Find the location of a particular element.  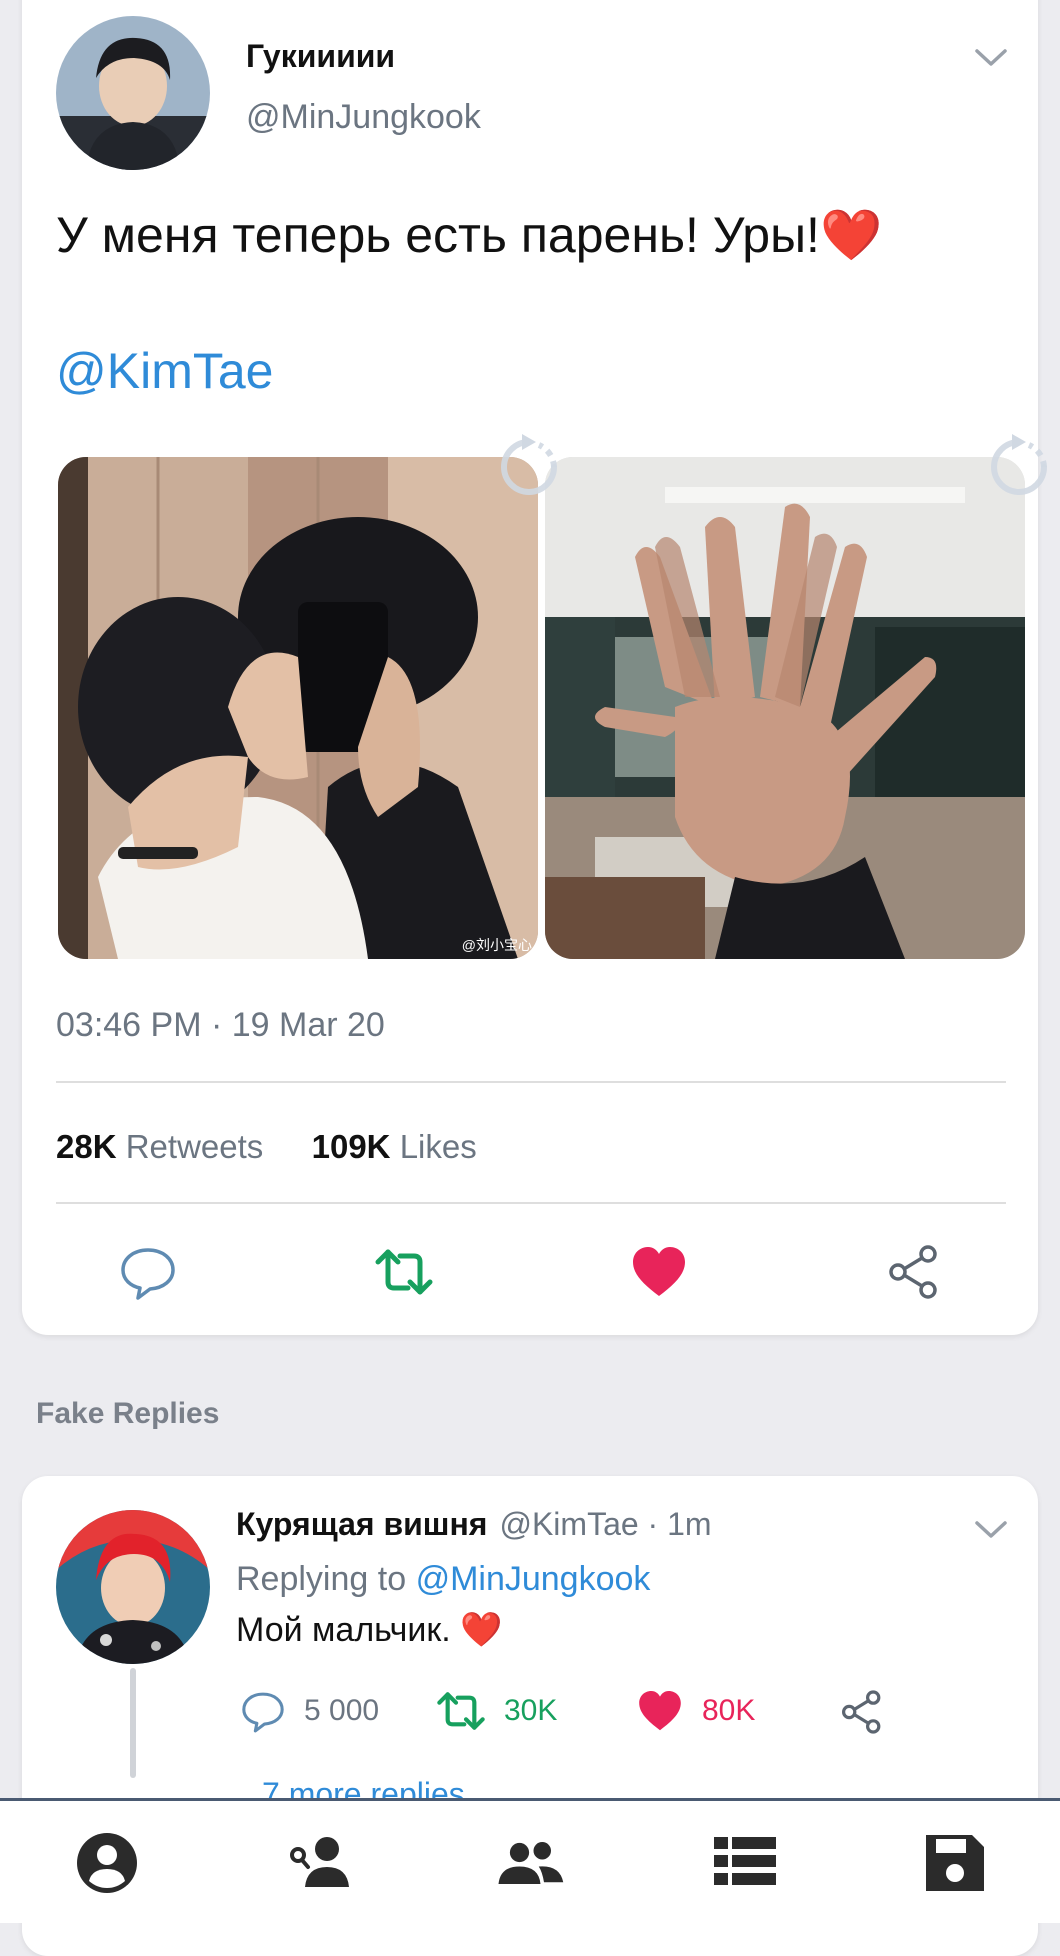

replying-to: Replying to @MinJungkook is located at coordinates (443, 1579).